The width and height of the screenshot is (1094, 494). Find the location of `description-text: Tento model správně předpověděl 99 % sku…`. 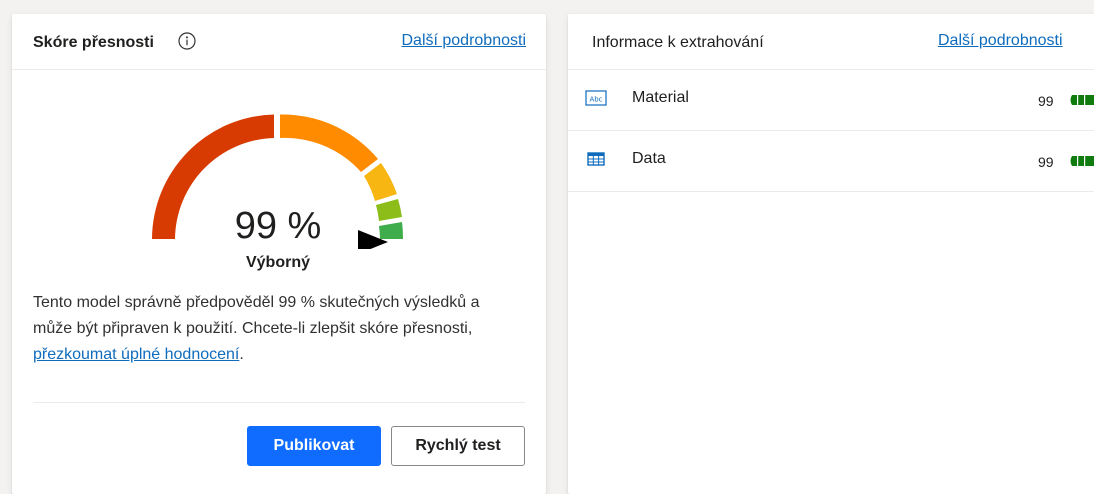

description-text: Tento model správně předpověděl 99 % sku… is located at coordinates (256, 315).